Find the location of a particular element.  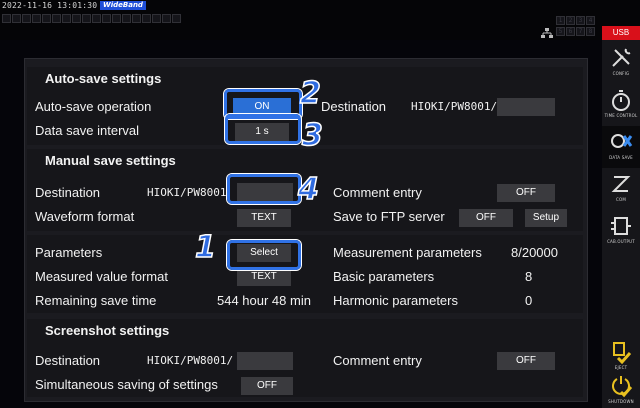

auto-save-heading: Auto-save settings is located at coordinates (103, 78).